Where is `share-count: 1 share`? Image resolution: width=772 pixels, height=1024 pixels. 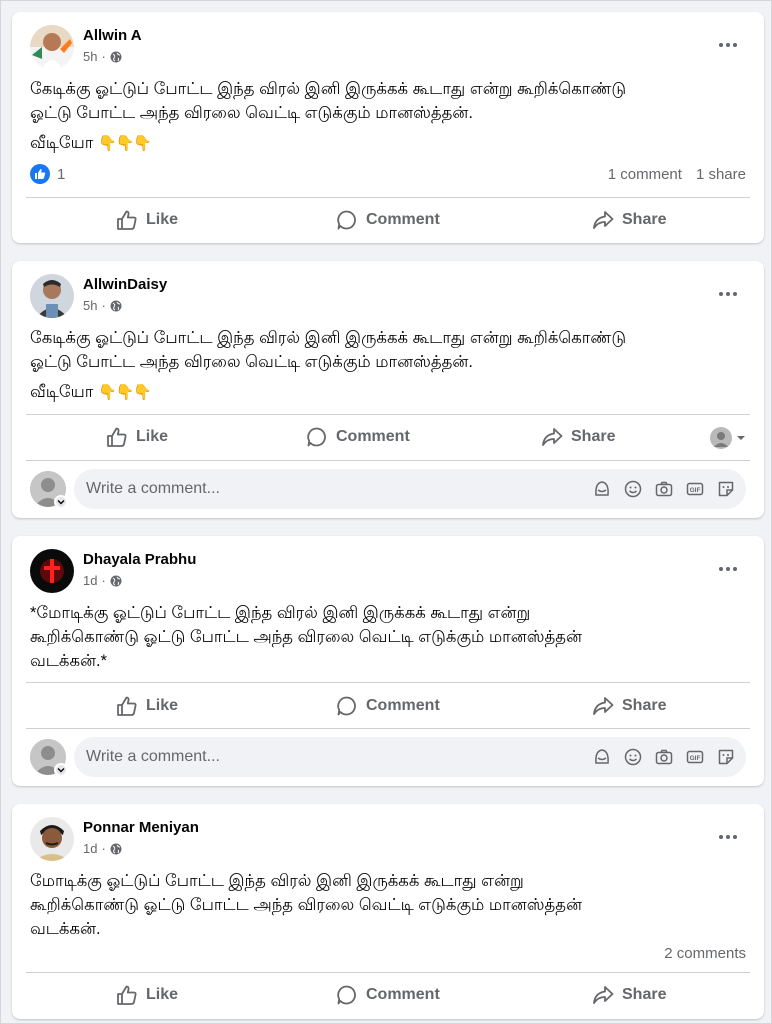
share-count: 1 share is located at coordinates (721, 174).